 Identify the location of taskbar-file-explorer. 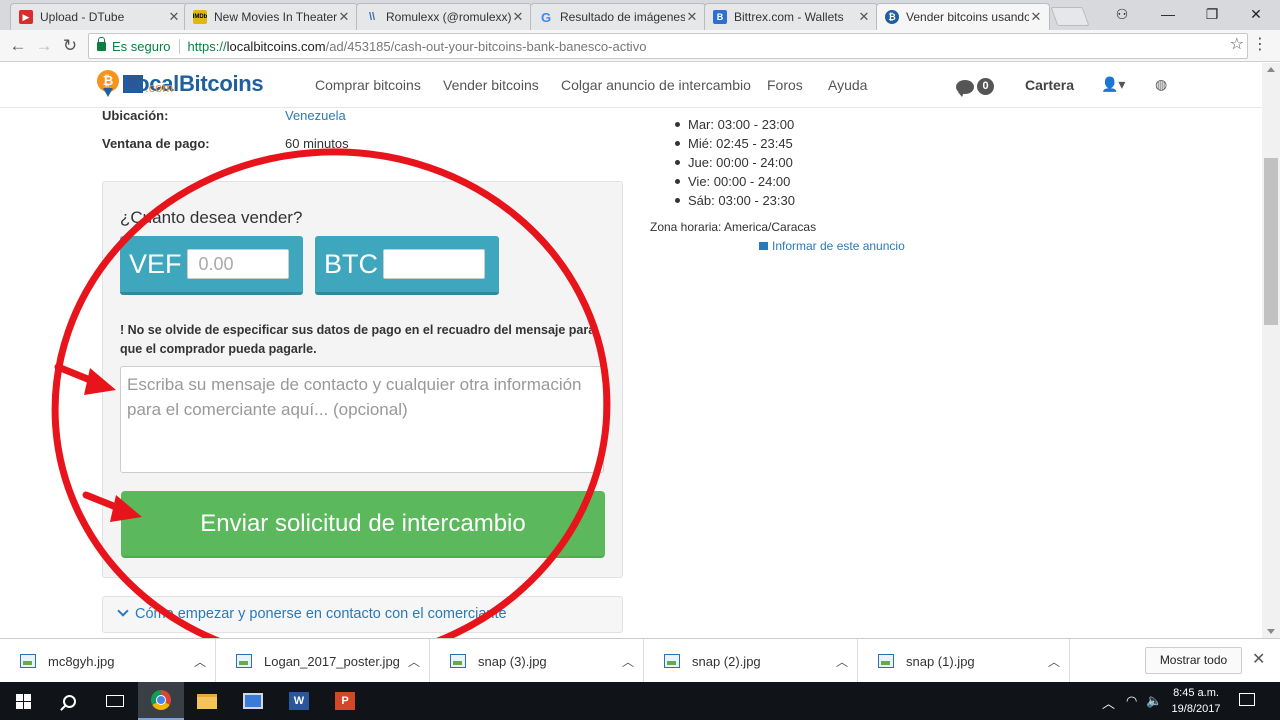
(207, 701).